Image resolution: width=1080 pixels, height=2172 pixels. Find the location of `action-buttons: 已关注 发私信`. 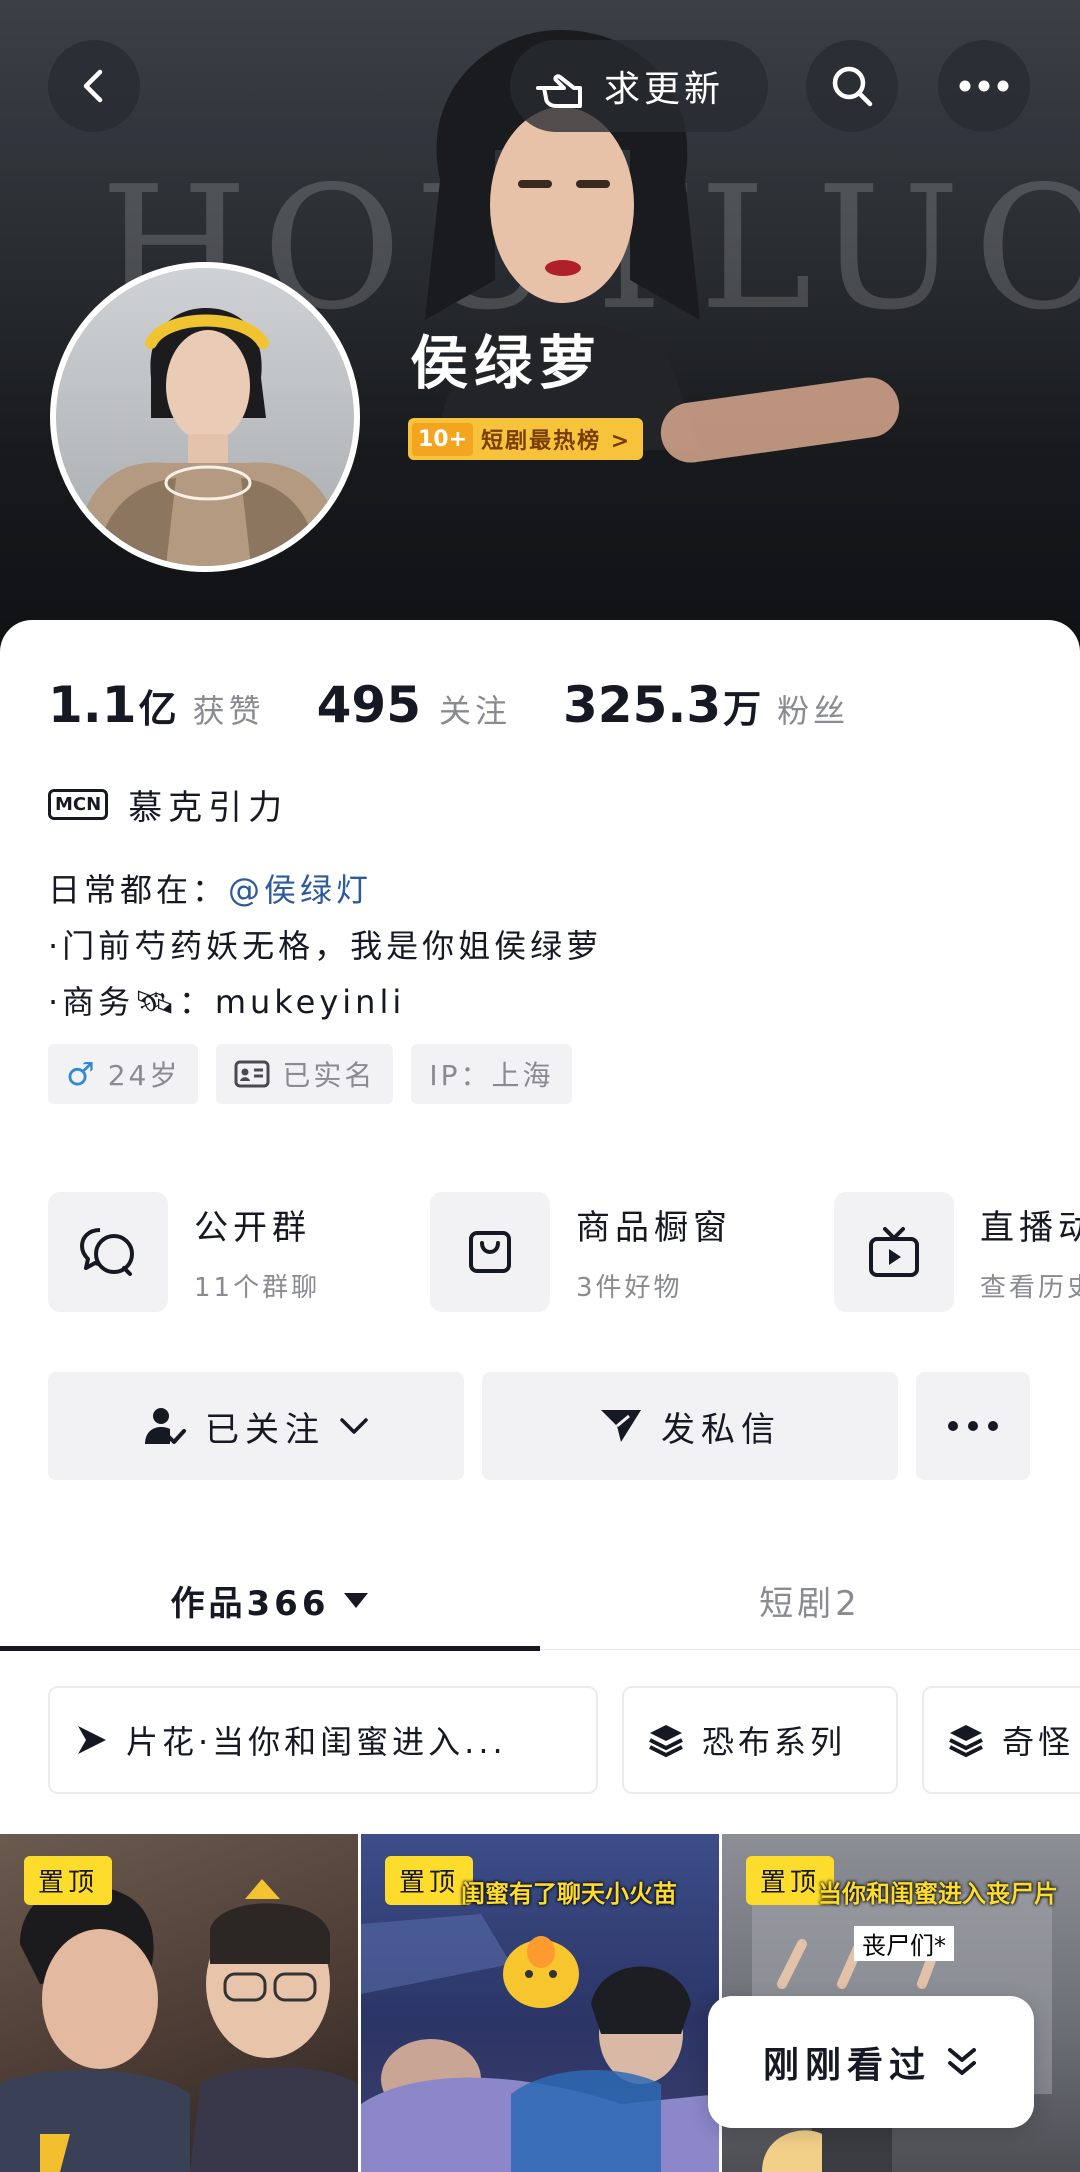

action-buttons: 已关注 发私信 is located at coordinates (539, 1426).